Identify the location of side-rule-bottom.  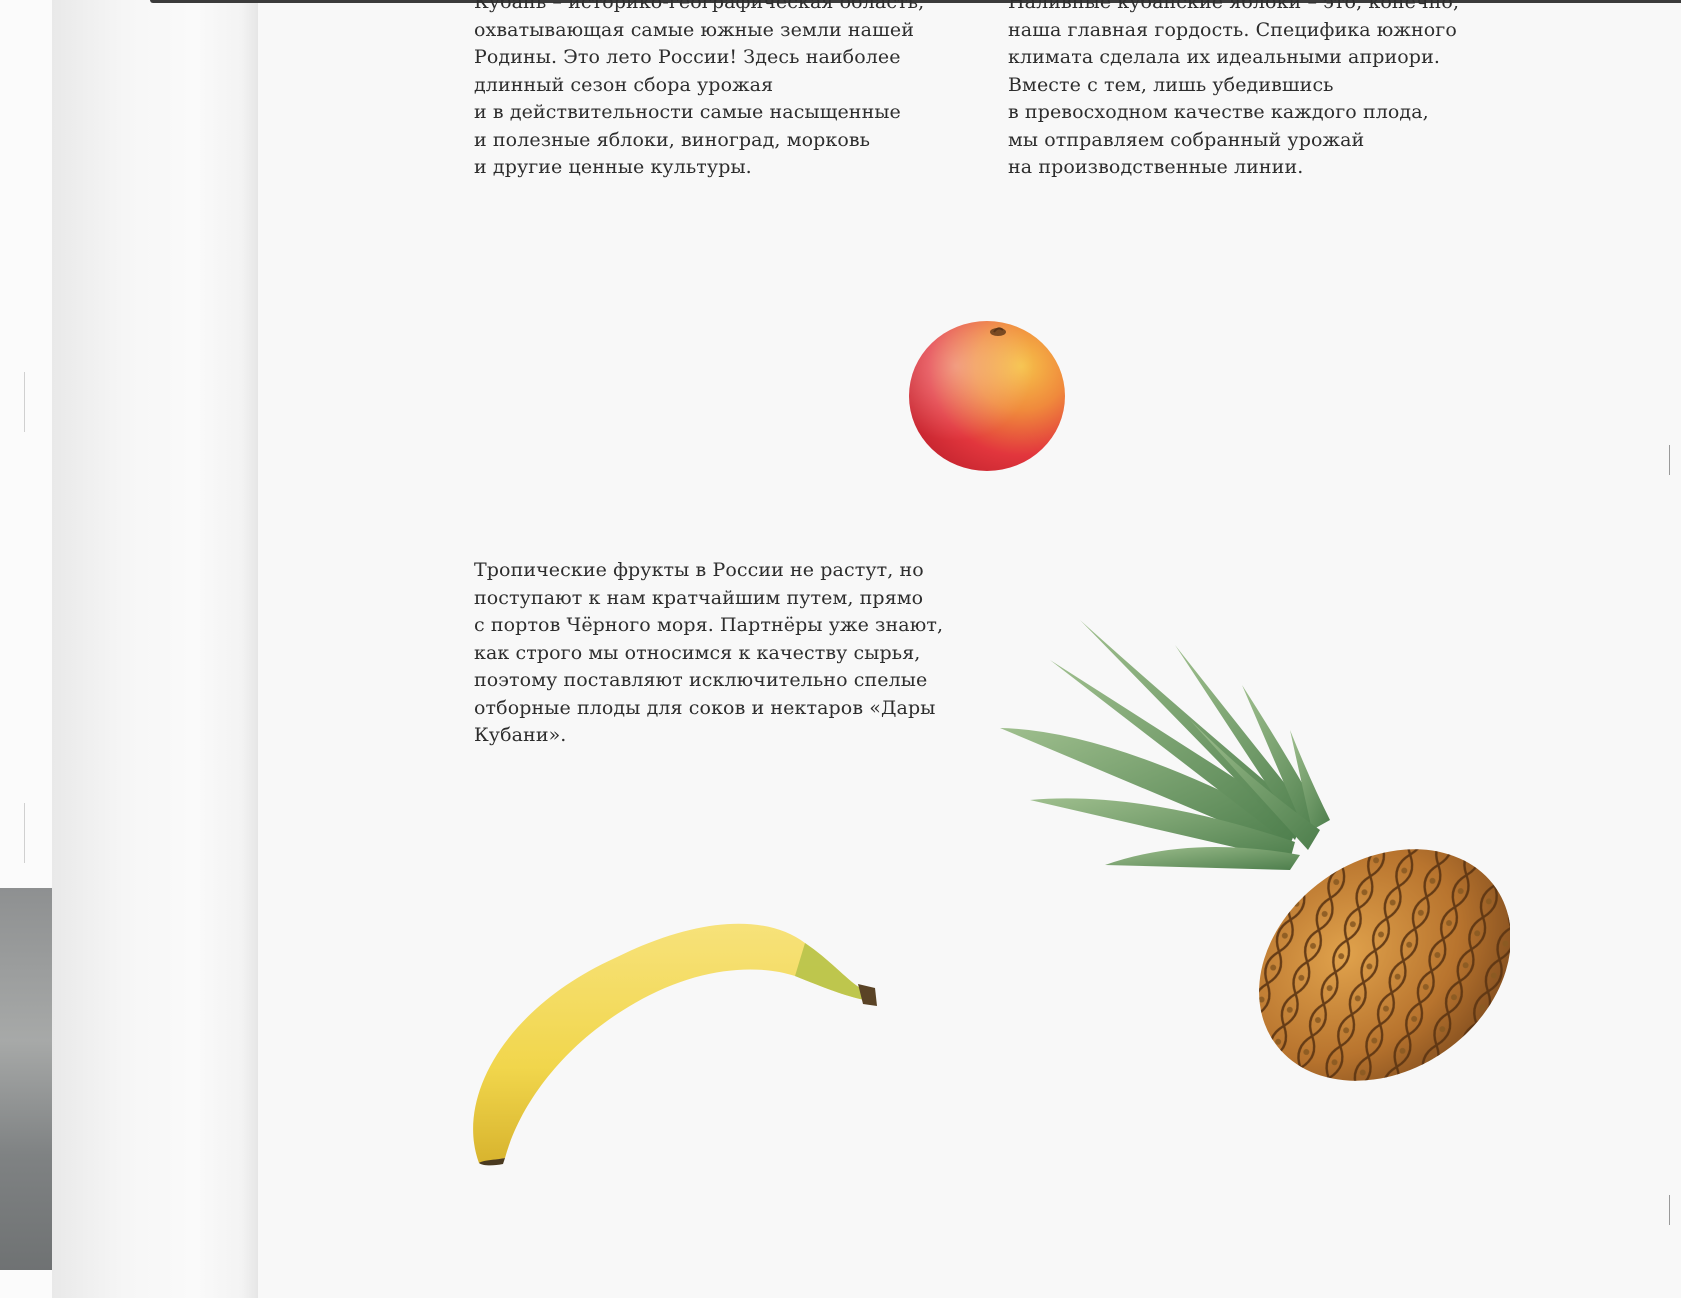
(1669, 1210).